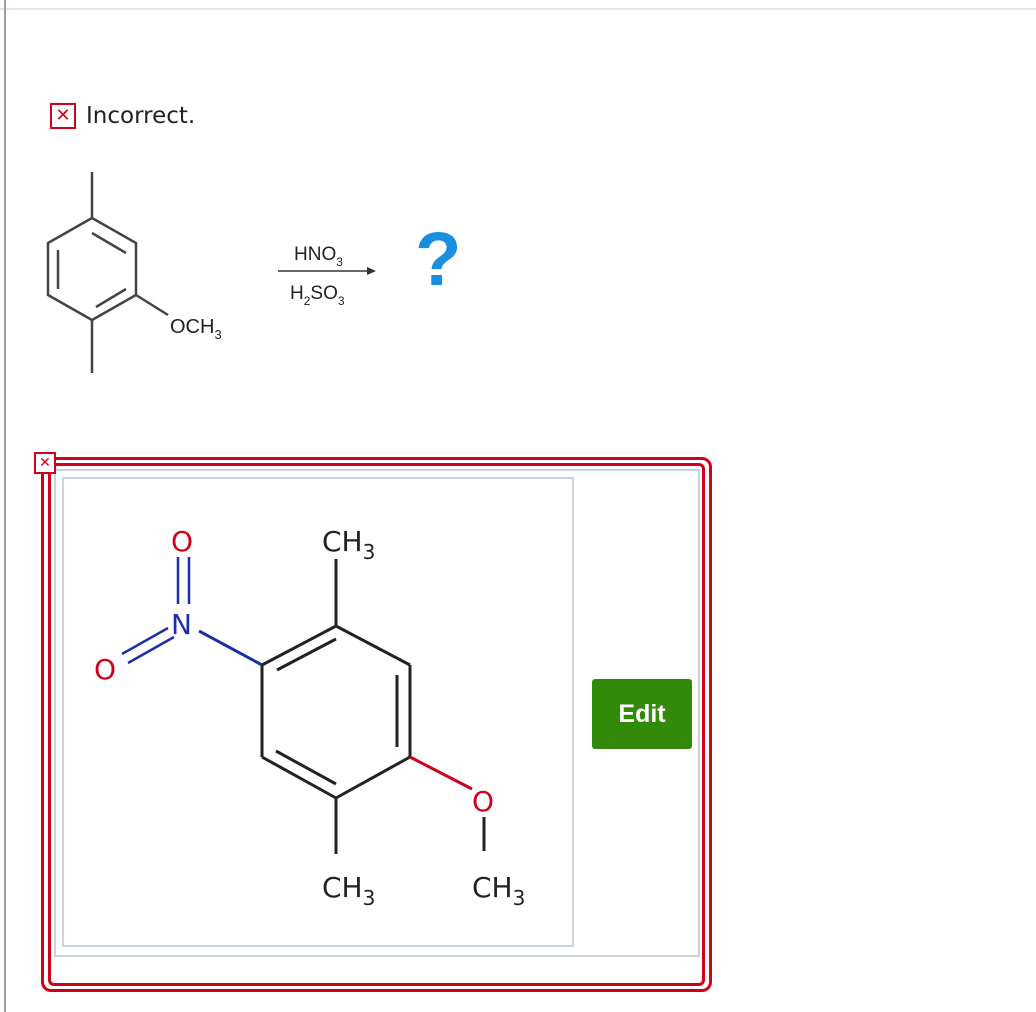 This screenshot has width=1036, height=1012. What do you see at coordinates (438, 259) in the screenshot?
I see `unknown-product-marker: ?` at bounding box center [438, 259].